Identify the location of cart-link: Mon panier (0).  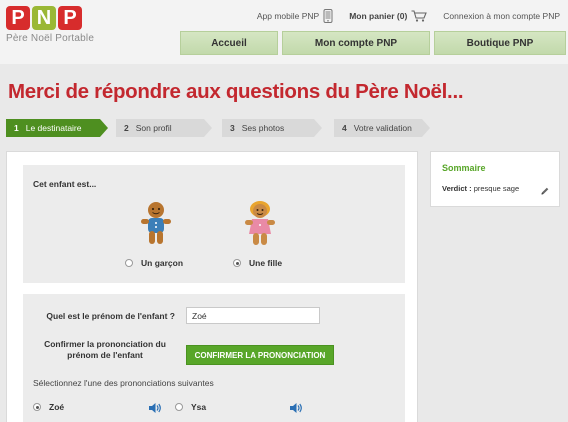
(388, 16).